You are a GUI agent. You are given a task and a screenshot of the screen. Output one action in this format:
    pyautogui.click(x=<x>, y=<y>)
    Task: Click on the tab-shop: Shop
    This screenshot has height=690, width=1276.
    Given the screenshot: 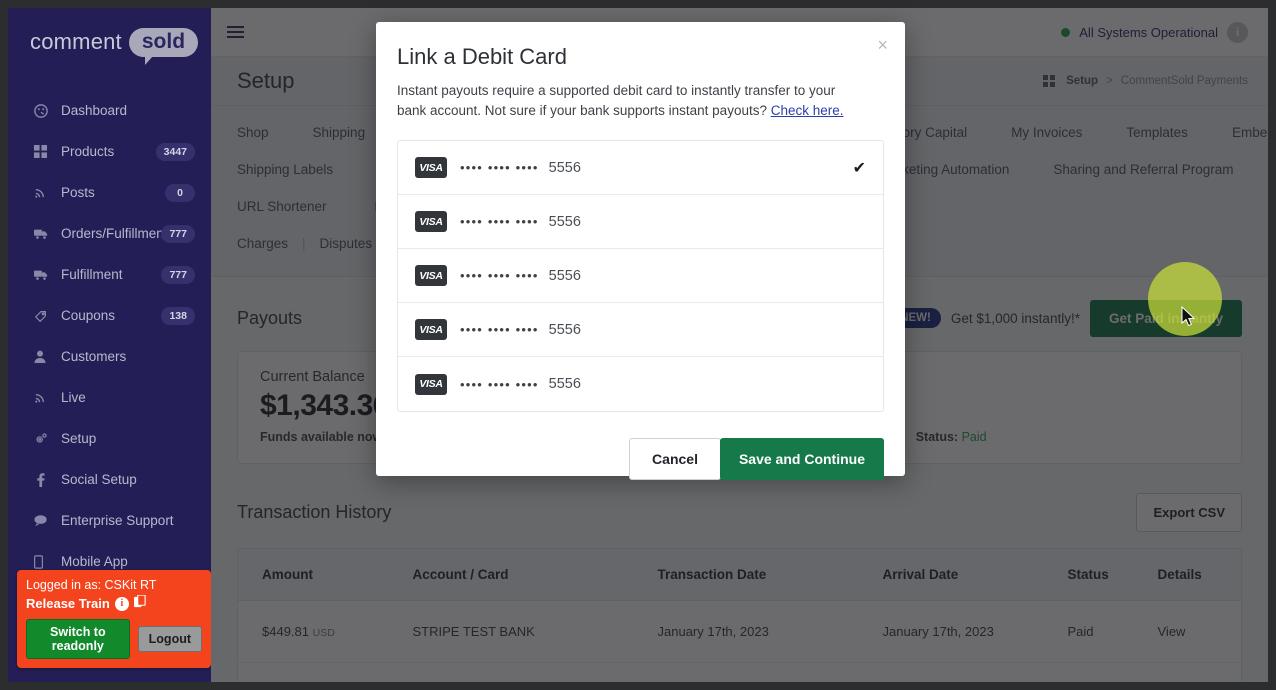 What is the action you would take?
    pyautogui.click(x=253, y=132)
    